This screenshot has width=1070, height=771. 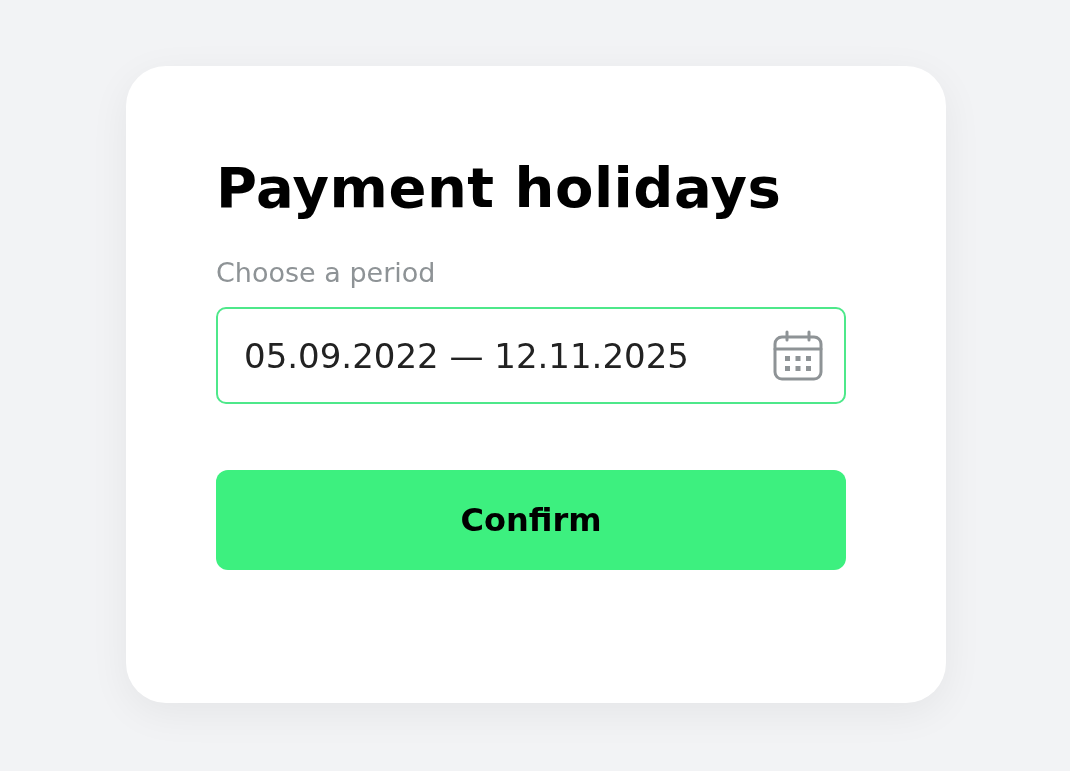 I want to click on page-title: Payment holidays, so click(x=499, y=188).